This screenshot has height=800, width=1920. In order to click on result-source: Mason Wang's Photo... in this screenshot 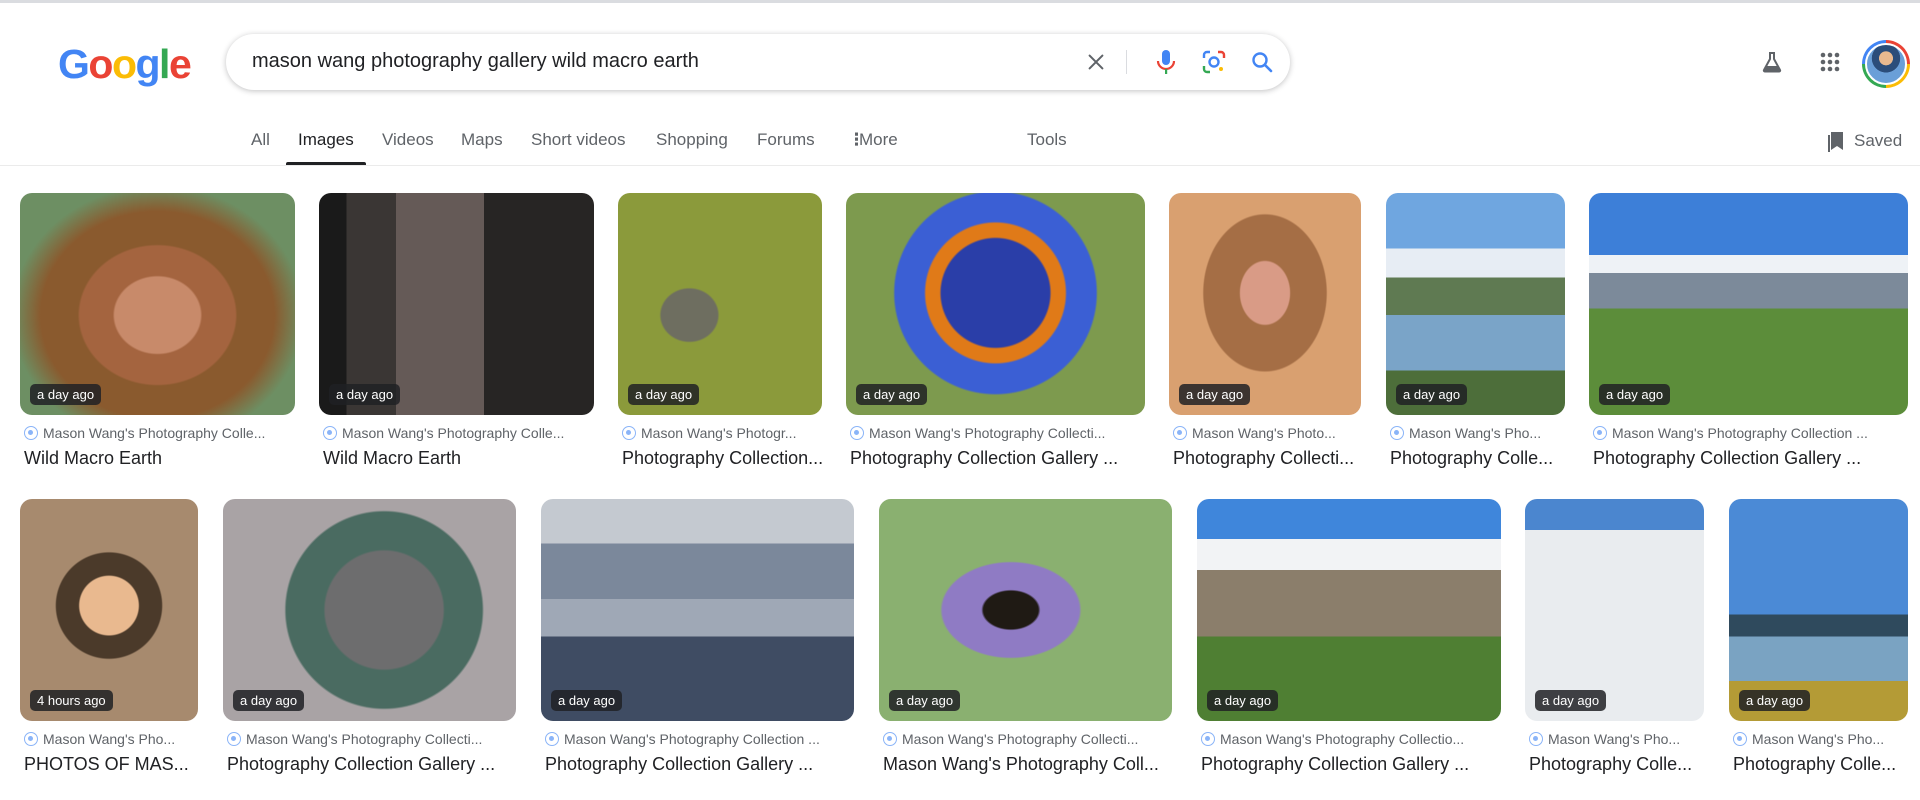, I will do `click(1269, 433)`.